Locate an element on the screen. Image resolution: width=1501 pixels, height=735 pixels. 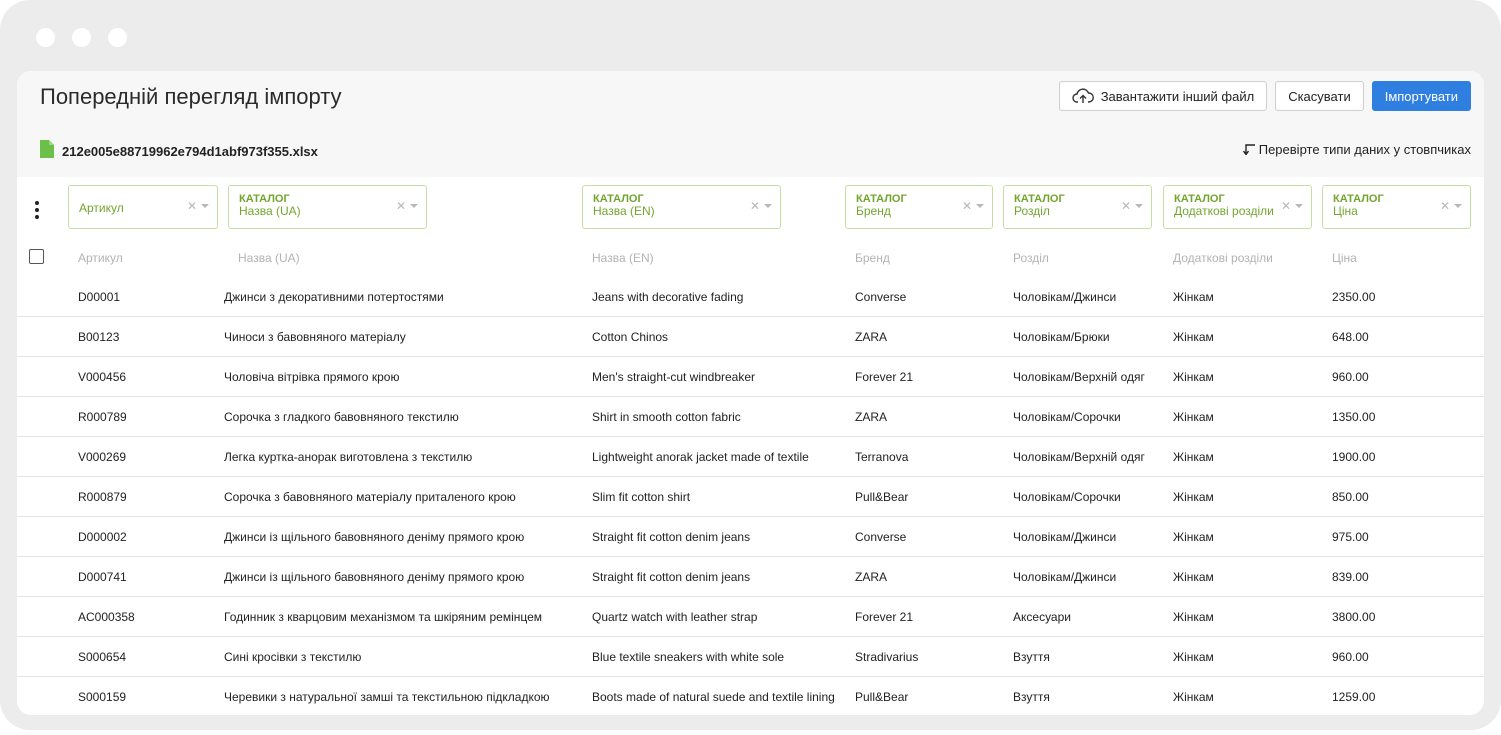
table-cell: AC000358 is located at coordinates (106, 617).